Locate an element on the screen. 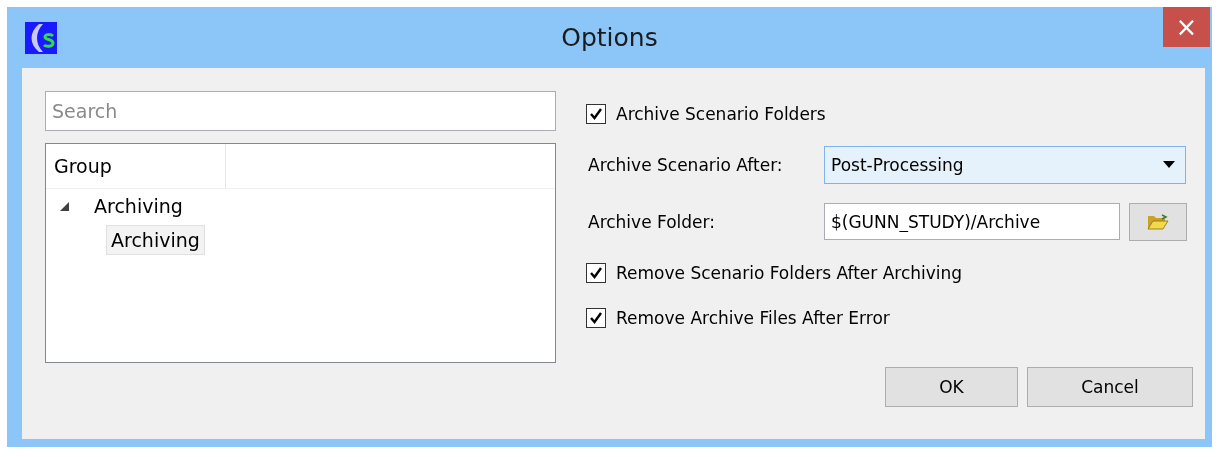 The height and width of the screenshot is (457, 1220). field-label: Archive Folder: is located at coordinates (652, 221).